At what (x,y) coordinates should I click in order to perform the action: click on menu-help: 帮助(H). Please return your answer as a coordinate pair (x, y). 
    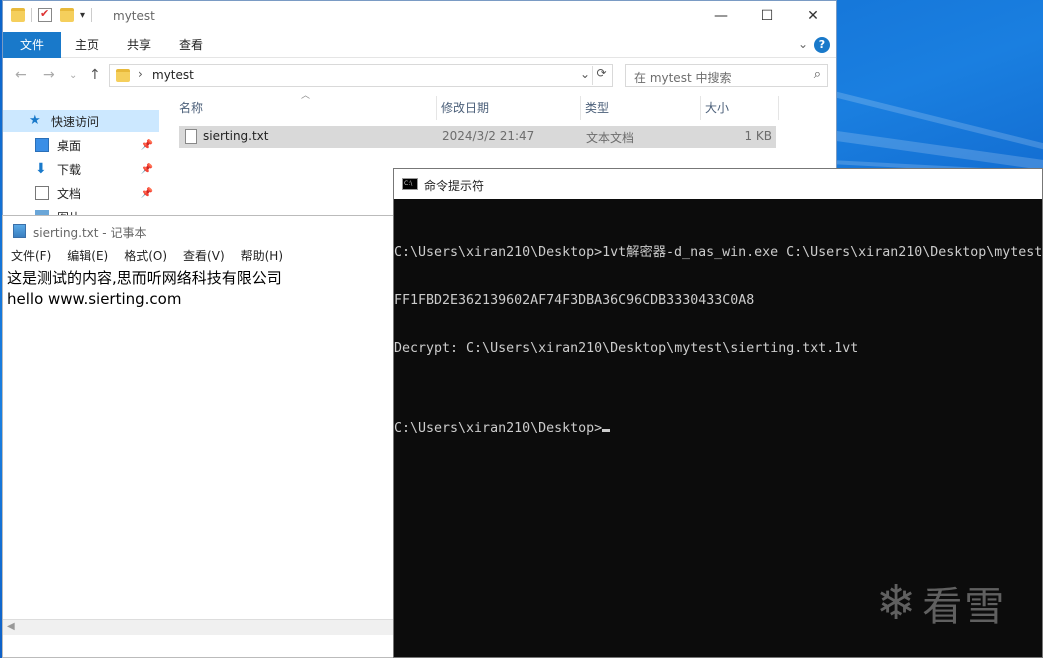
    Looking at the image, I should click on (262, 256).